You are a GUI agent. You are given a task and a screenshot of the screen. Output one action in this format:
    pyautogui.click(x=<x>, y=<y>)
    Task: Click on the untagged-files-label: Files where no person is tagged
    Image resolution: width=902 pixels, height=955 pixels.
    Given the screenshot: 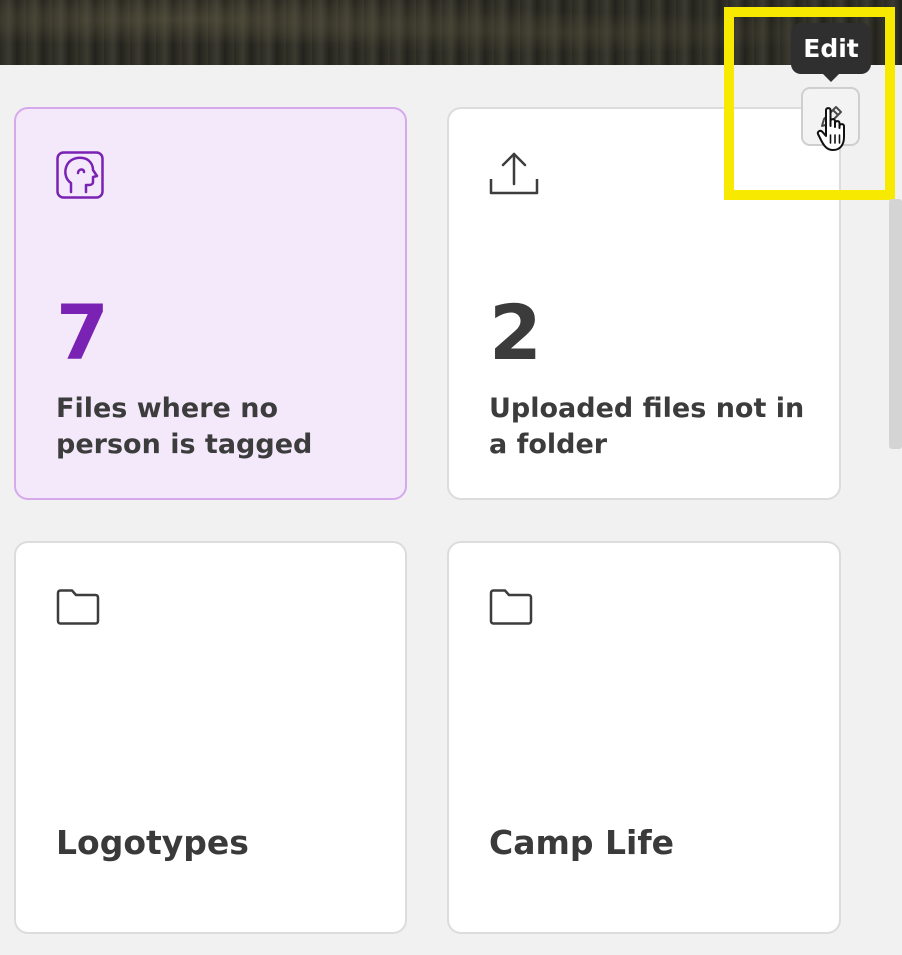 What is the action you would take?
    pyautogui.click(x=184, y=426)
    